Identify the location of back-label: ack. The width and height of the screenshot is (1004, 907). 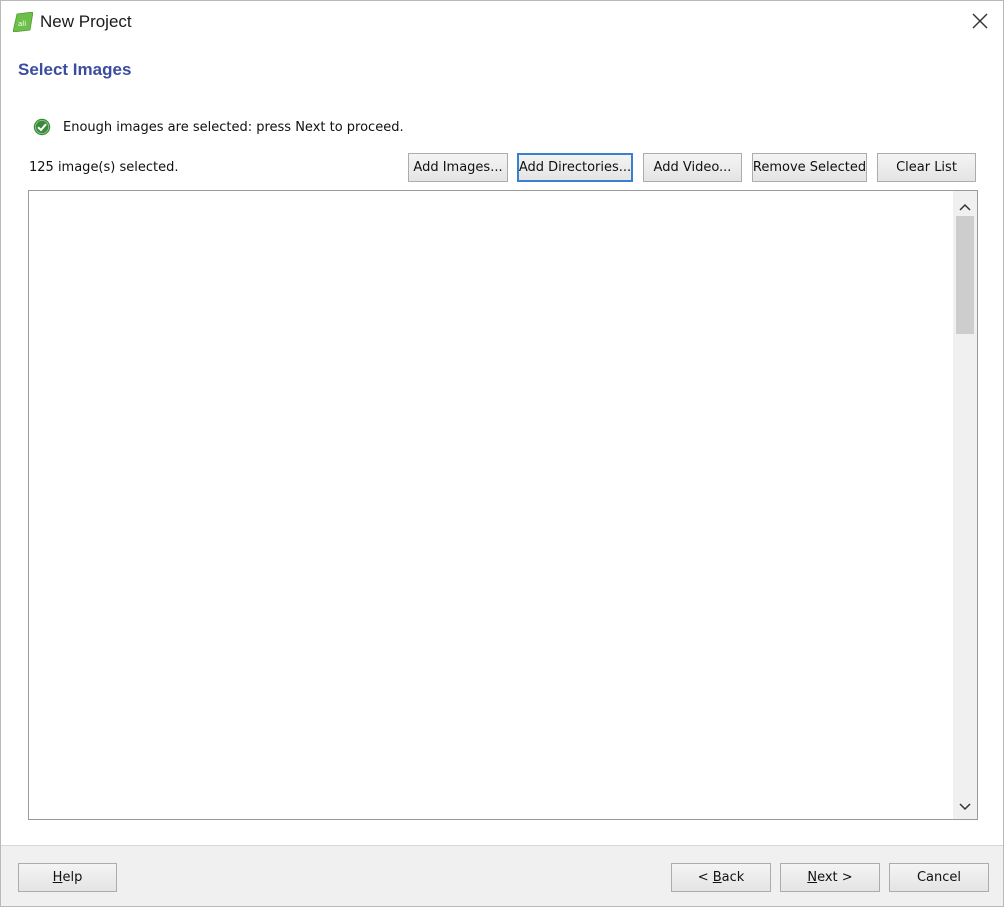
(733, 877).